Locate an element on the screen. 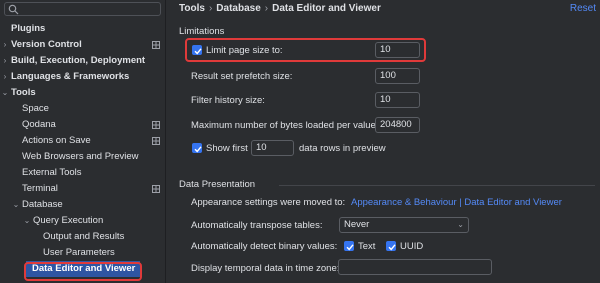 The width and height of the screenshot is (600, 283). sidebar-item-label: Web Browsers and Preview is located at coordinates (80, 156).